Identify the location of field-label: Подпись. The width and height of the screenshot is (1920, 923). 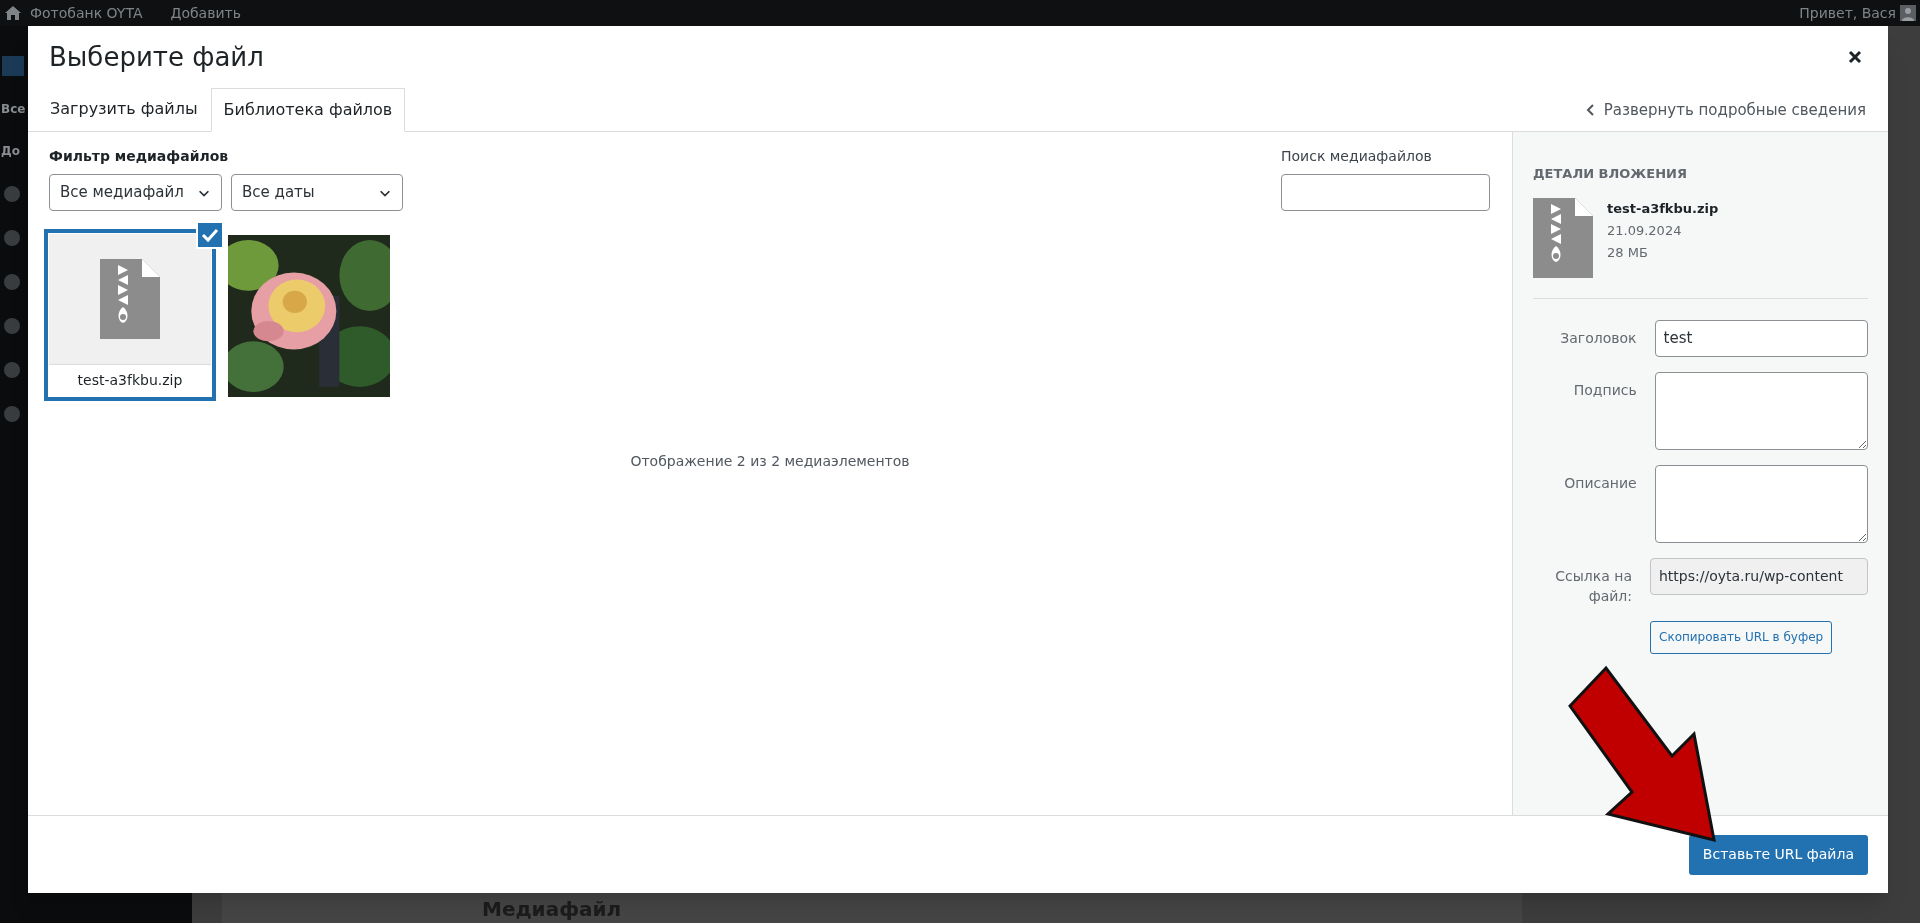
(1605, 390).